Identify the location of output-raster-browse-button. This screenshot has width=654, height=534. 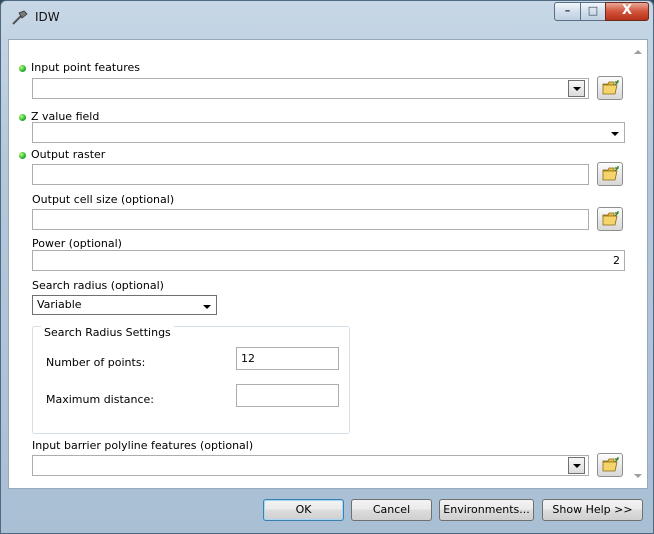
(610, 174).